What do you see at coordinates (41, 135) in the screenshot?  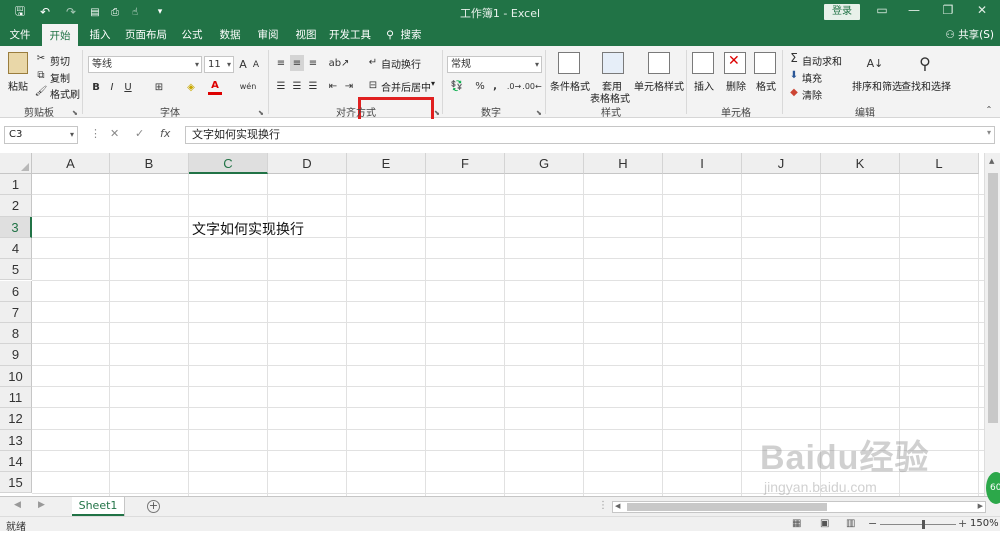 I see `name-box: C3 ▾` at bounding box center [41, 135].